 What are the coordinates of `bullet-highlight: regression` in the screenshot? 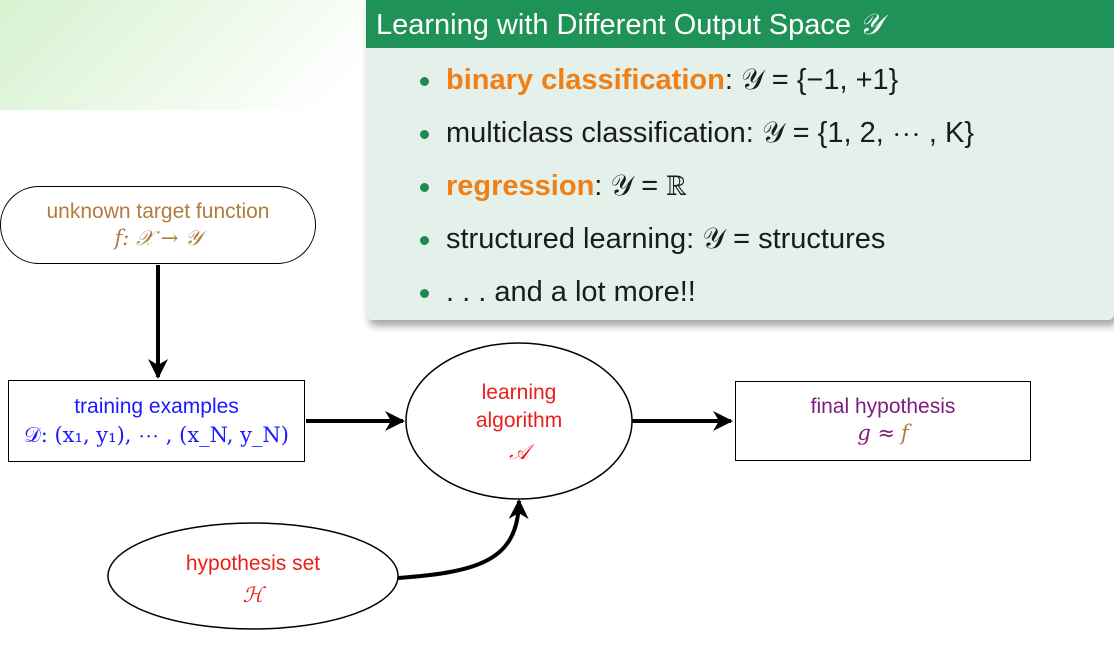 It's located at (520, 186).